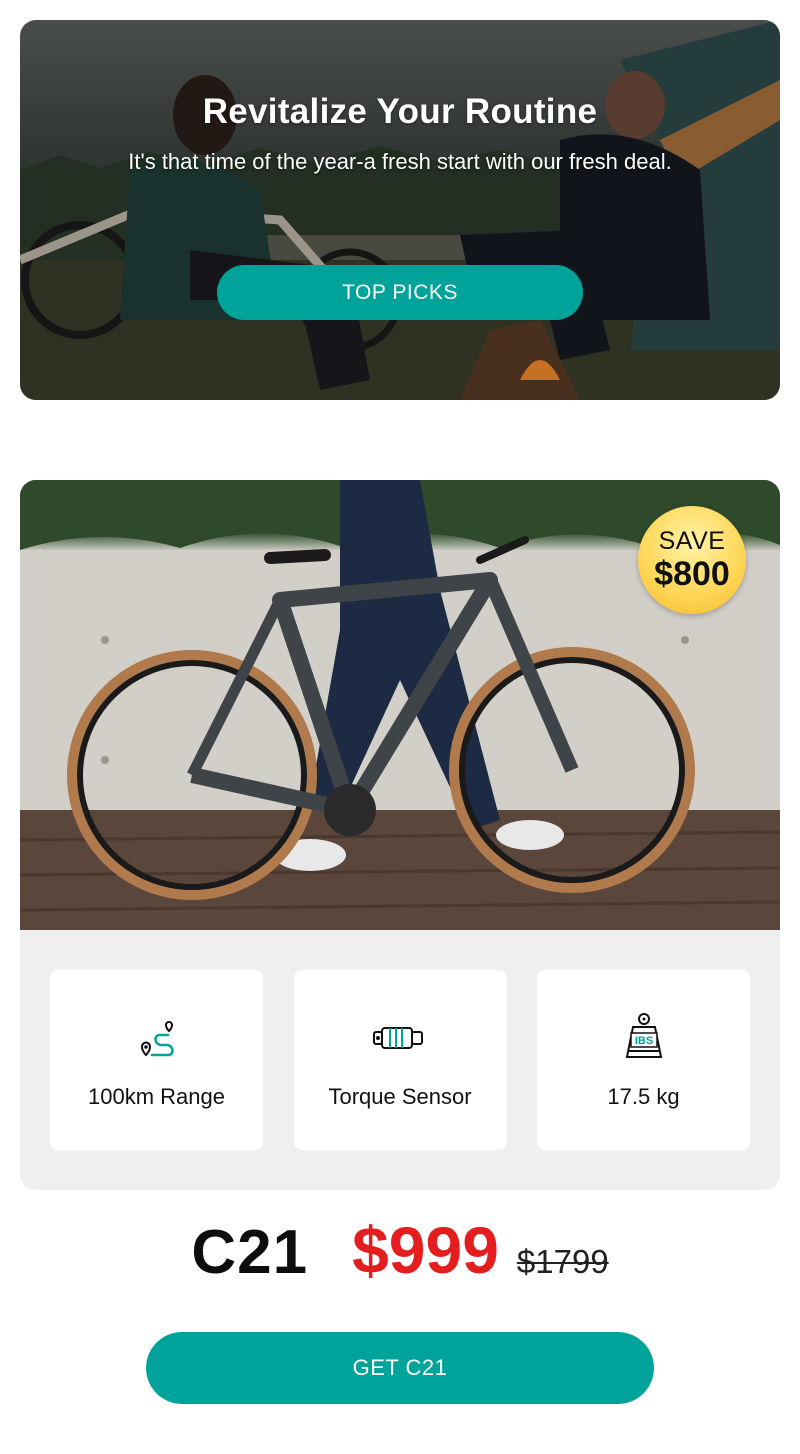 The width and height of the screenshot is (800, 1454). I want to click on save-badge: SAVE $800, so click(692, 560).